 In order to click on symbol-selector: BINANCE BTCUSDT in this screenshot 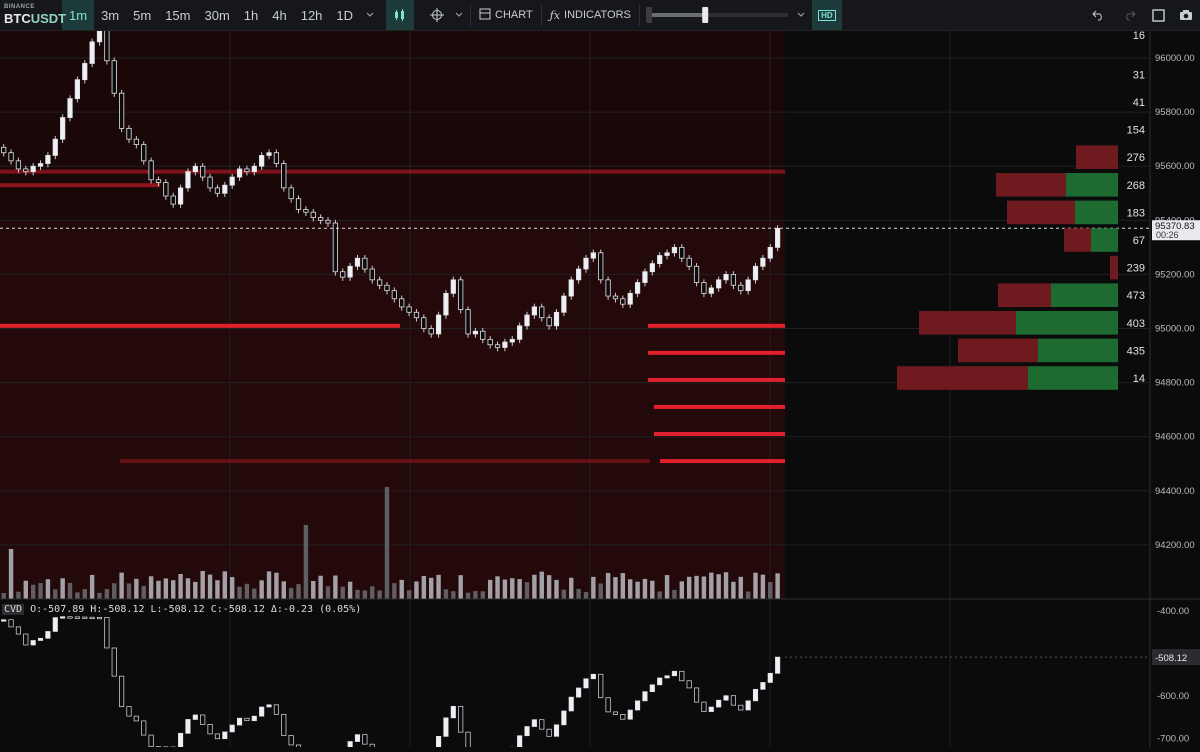, I will do `click(31, 15)`.